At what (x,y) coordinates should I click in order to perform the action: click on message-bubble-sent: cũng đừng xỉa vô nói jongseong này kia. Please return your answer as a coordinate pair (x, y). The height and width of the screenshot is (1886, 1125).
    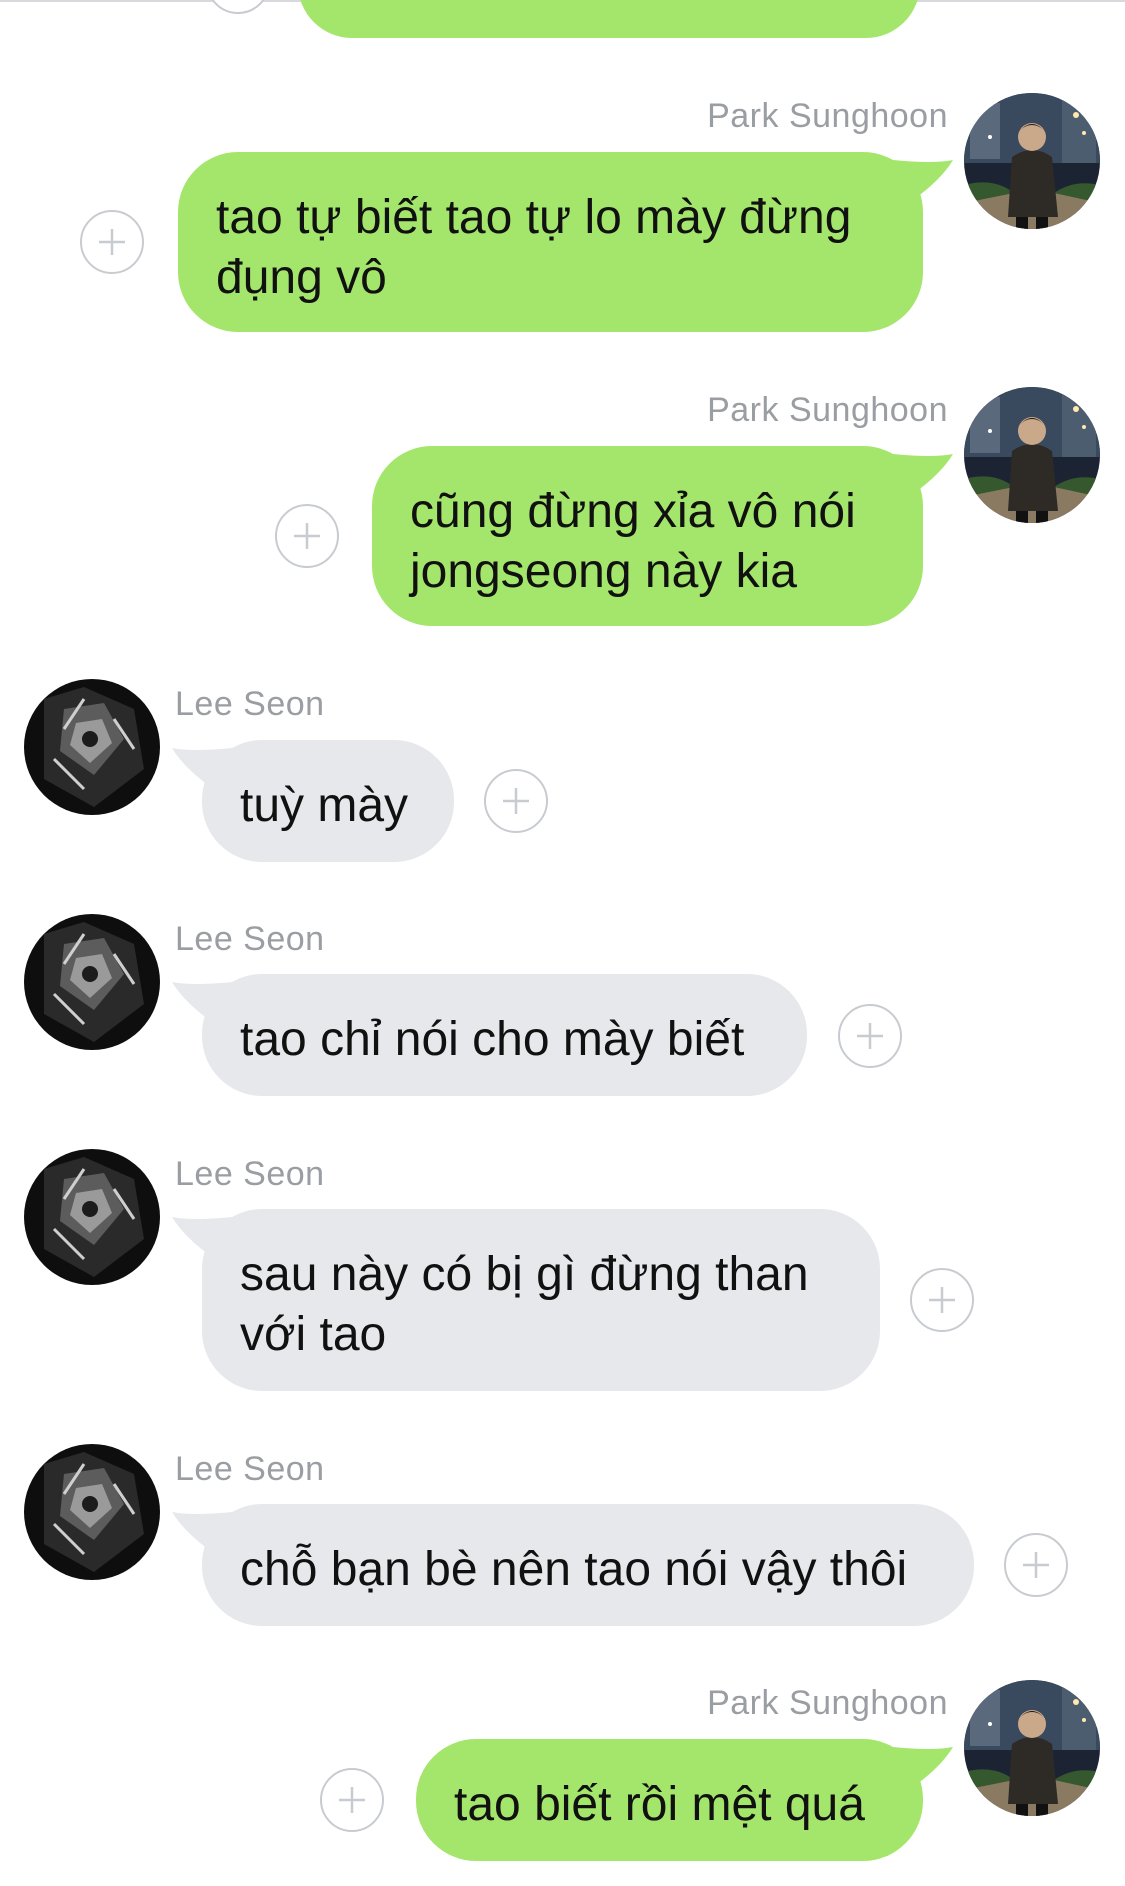
    Looking at the image, I should click on (662, 536).